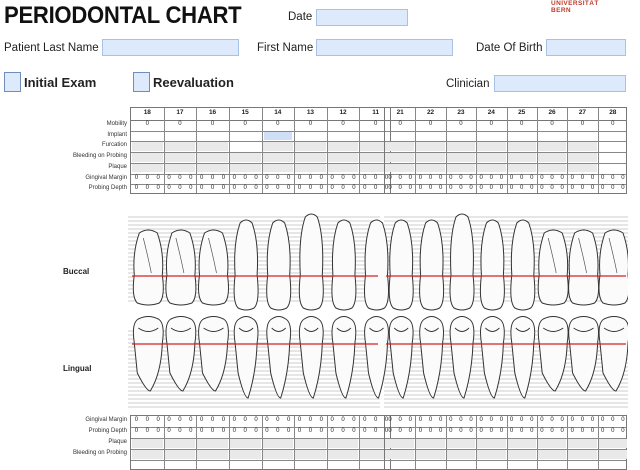  What do you see at coordinates (278, 136) in the screenshot?
I see `implant-field` at bounding box center [278, 136].